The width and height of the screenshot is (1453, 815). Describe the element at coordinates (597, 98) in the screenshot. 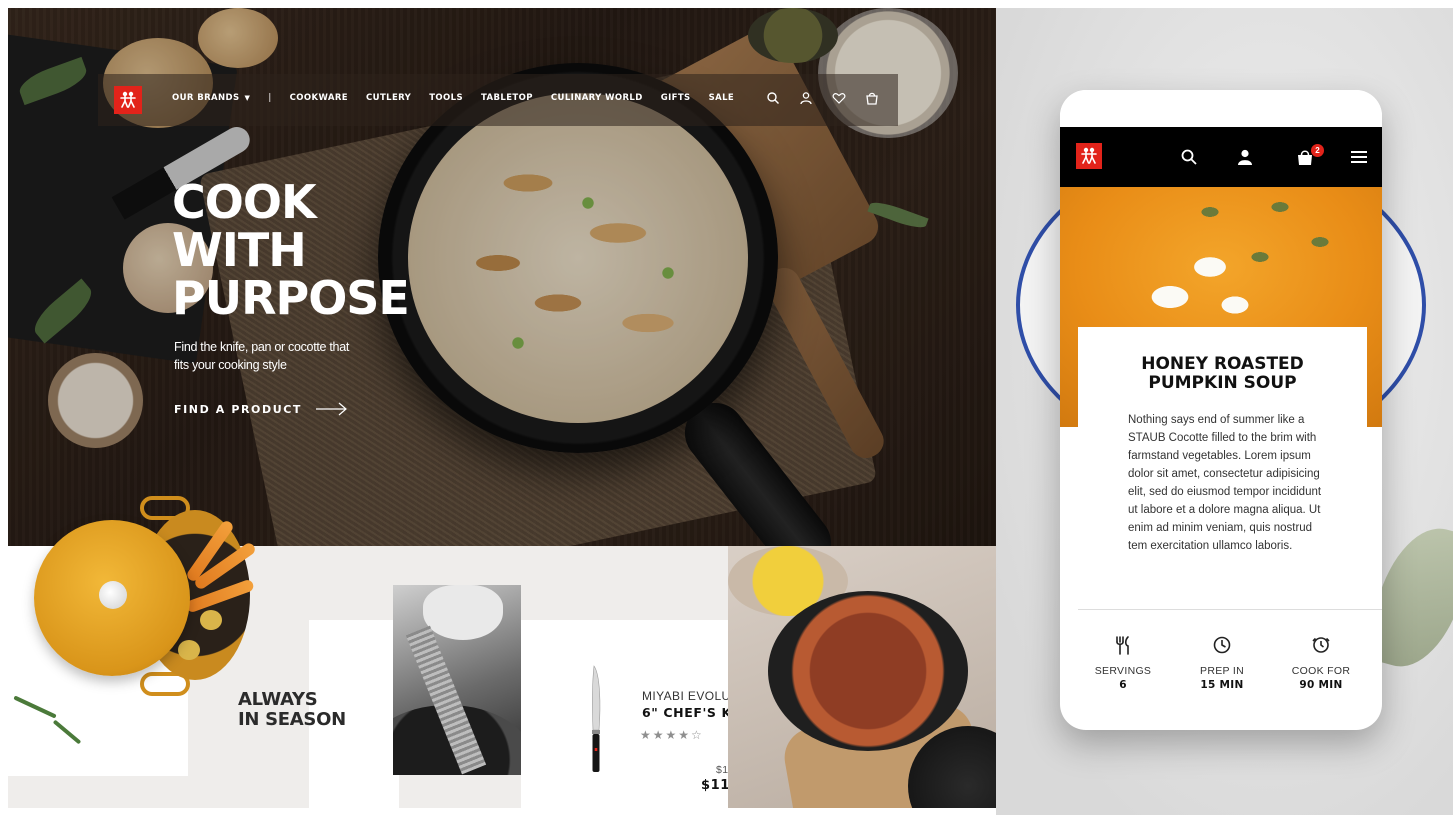

I see `nav-culinary-world: CULINARY WORLD` at that location.